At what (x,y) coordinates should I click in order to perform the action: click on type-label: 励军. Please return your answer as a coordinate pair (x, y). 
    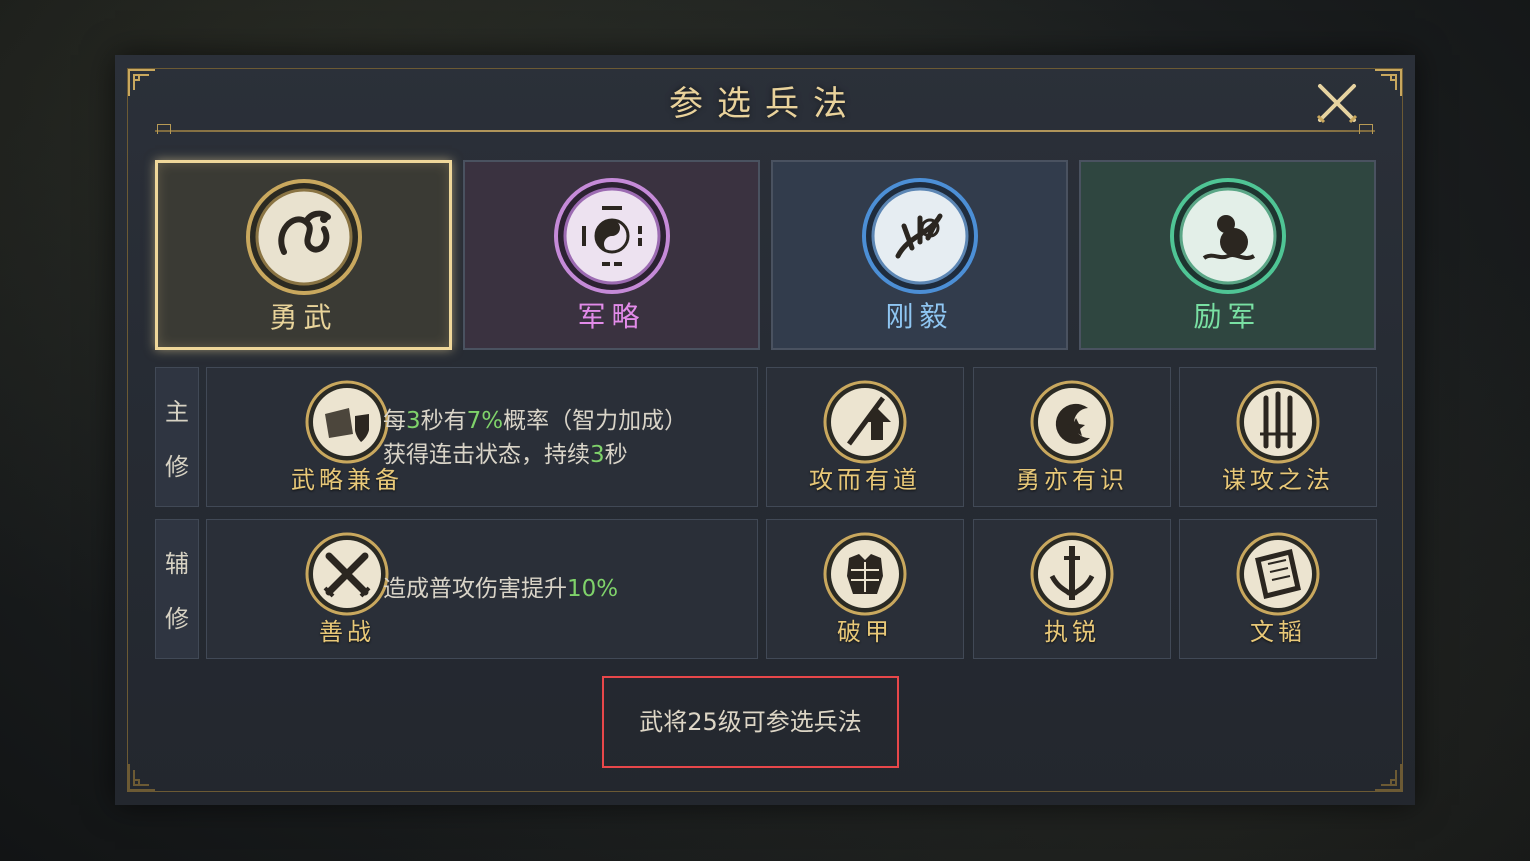
    Looking at the image, I should click on (1227, 316).